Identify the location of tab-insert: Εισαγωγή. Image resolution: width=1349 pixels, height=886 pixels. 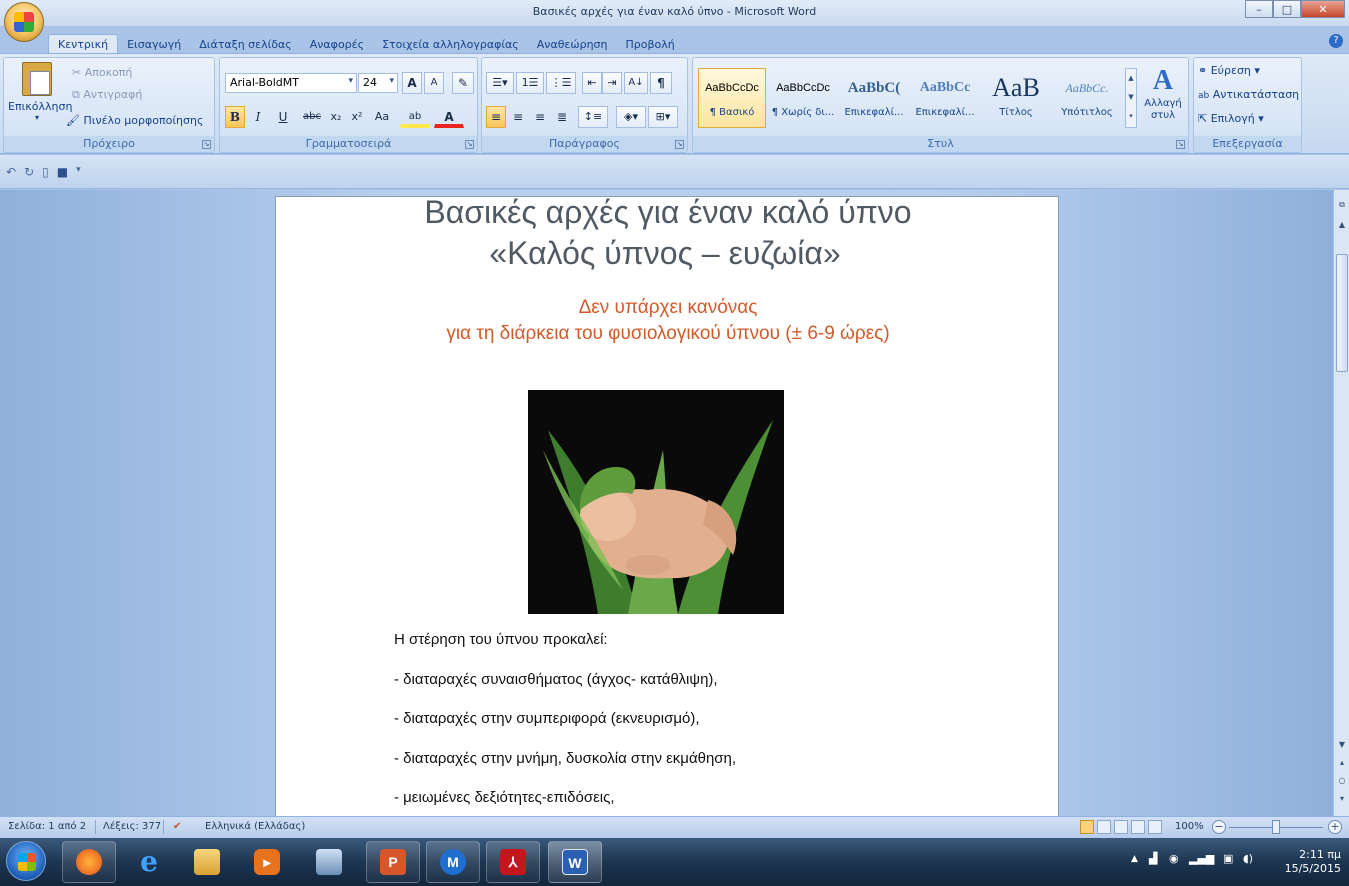
(154, 44).